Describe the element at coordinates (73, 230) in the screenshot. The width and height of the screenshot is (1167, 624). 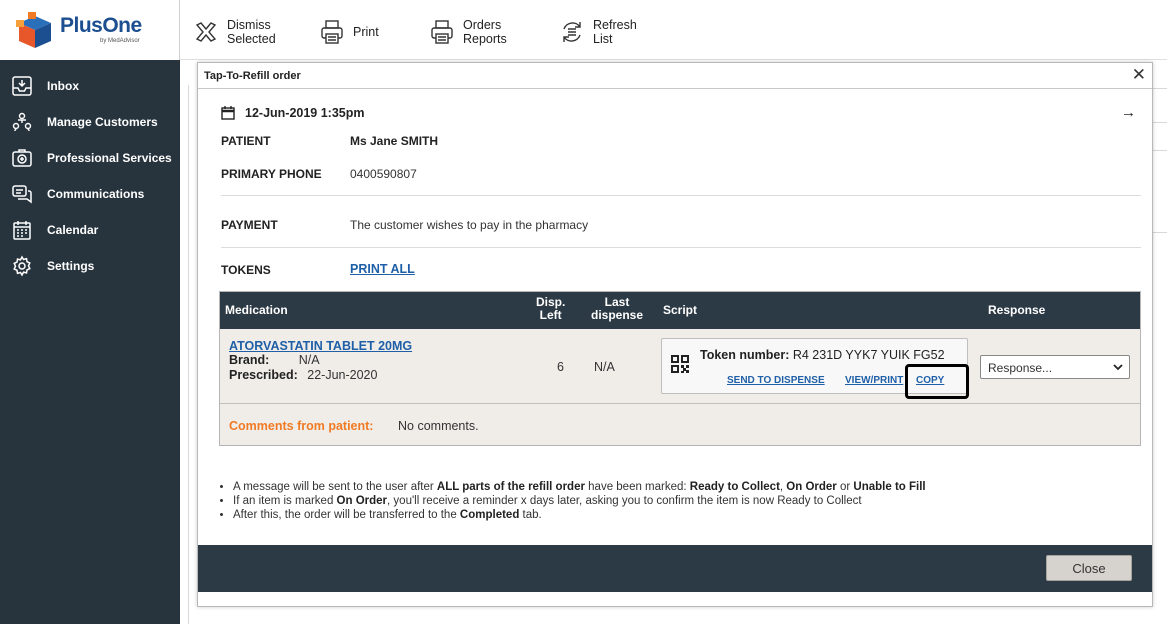
I see `sidebar-item-label: Calendar` at that location.